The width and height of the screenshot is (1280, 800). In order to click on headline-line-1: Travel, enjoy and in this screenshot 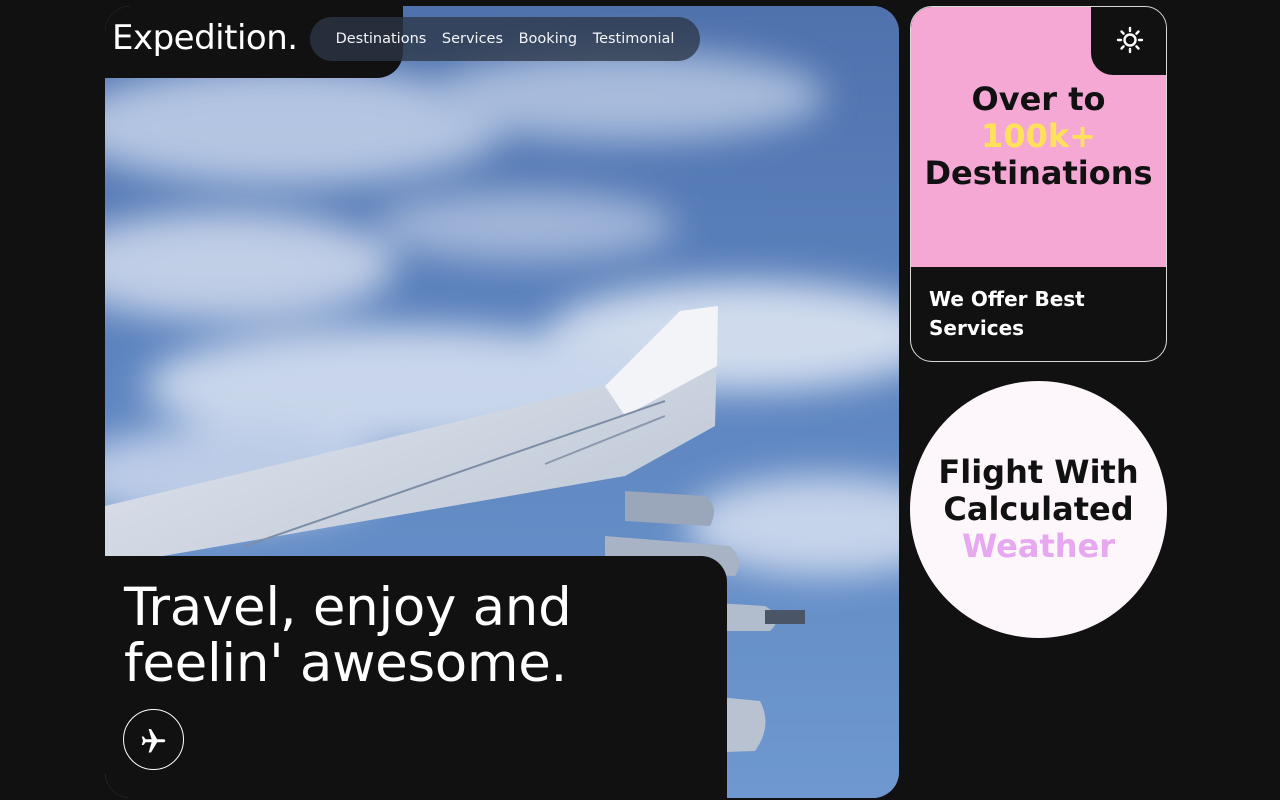, I will do `click(348, 607)`.